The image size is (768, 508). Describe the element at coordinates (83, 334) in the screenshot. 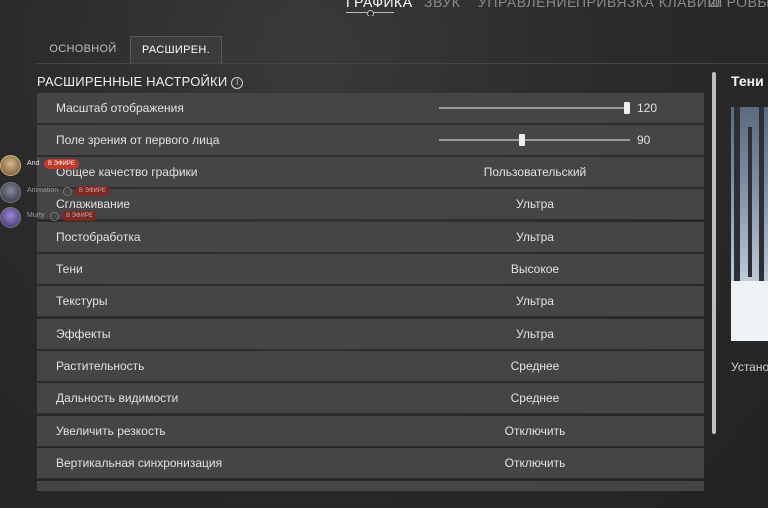

I see `setting-label: Эффекты` at that location.